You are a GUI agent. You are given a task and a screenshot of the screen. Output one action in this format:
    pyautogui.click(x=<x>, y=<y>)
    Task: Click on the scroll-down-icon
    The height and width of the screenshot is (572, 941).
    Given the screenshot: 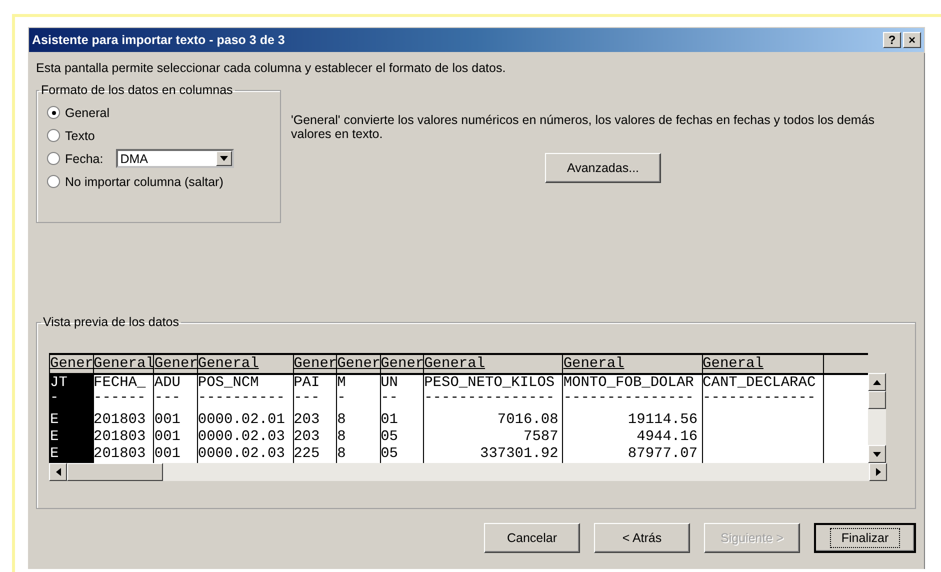 What is the action you would take?
    pyautogui.click(x=877, y=454)
    